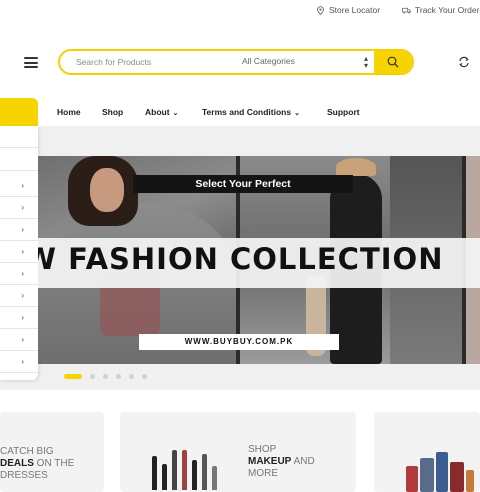 Image resolution: width=480 pixels, height=492 pixels. I want to click on nav-item-home: Home, so click(69, 112).